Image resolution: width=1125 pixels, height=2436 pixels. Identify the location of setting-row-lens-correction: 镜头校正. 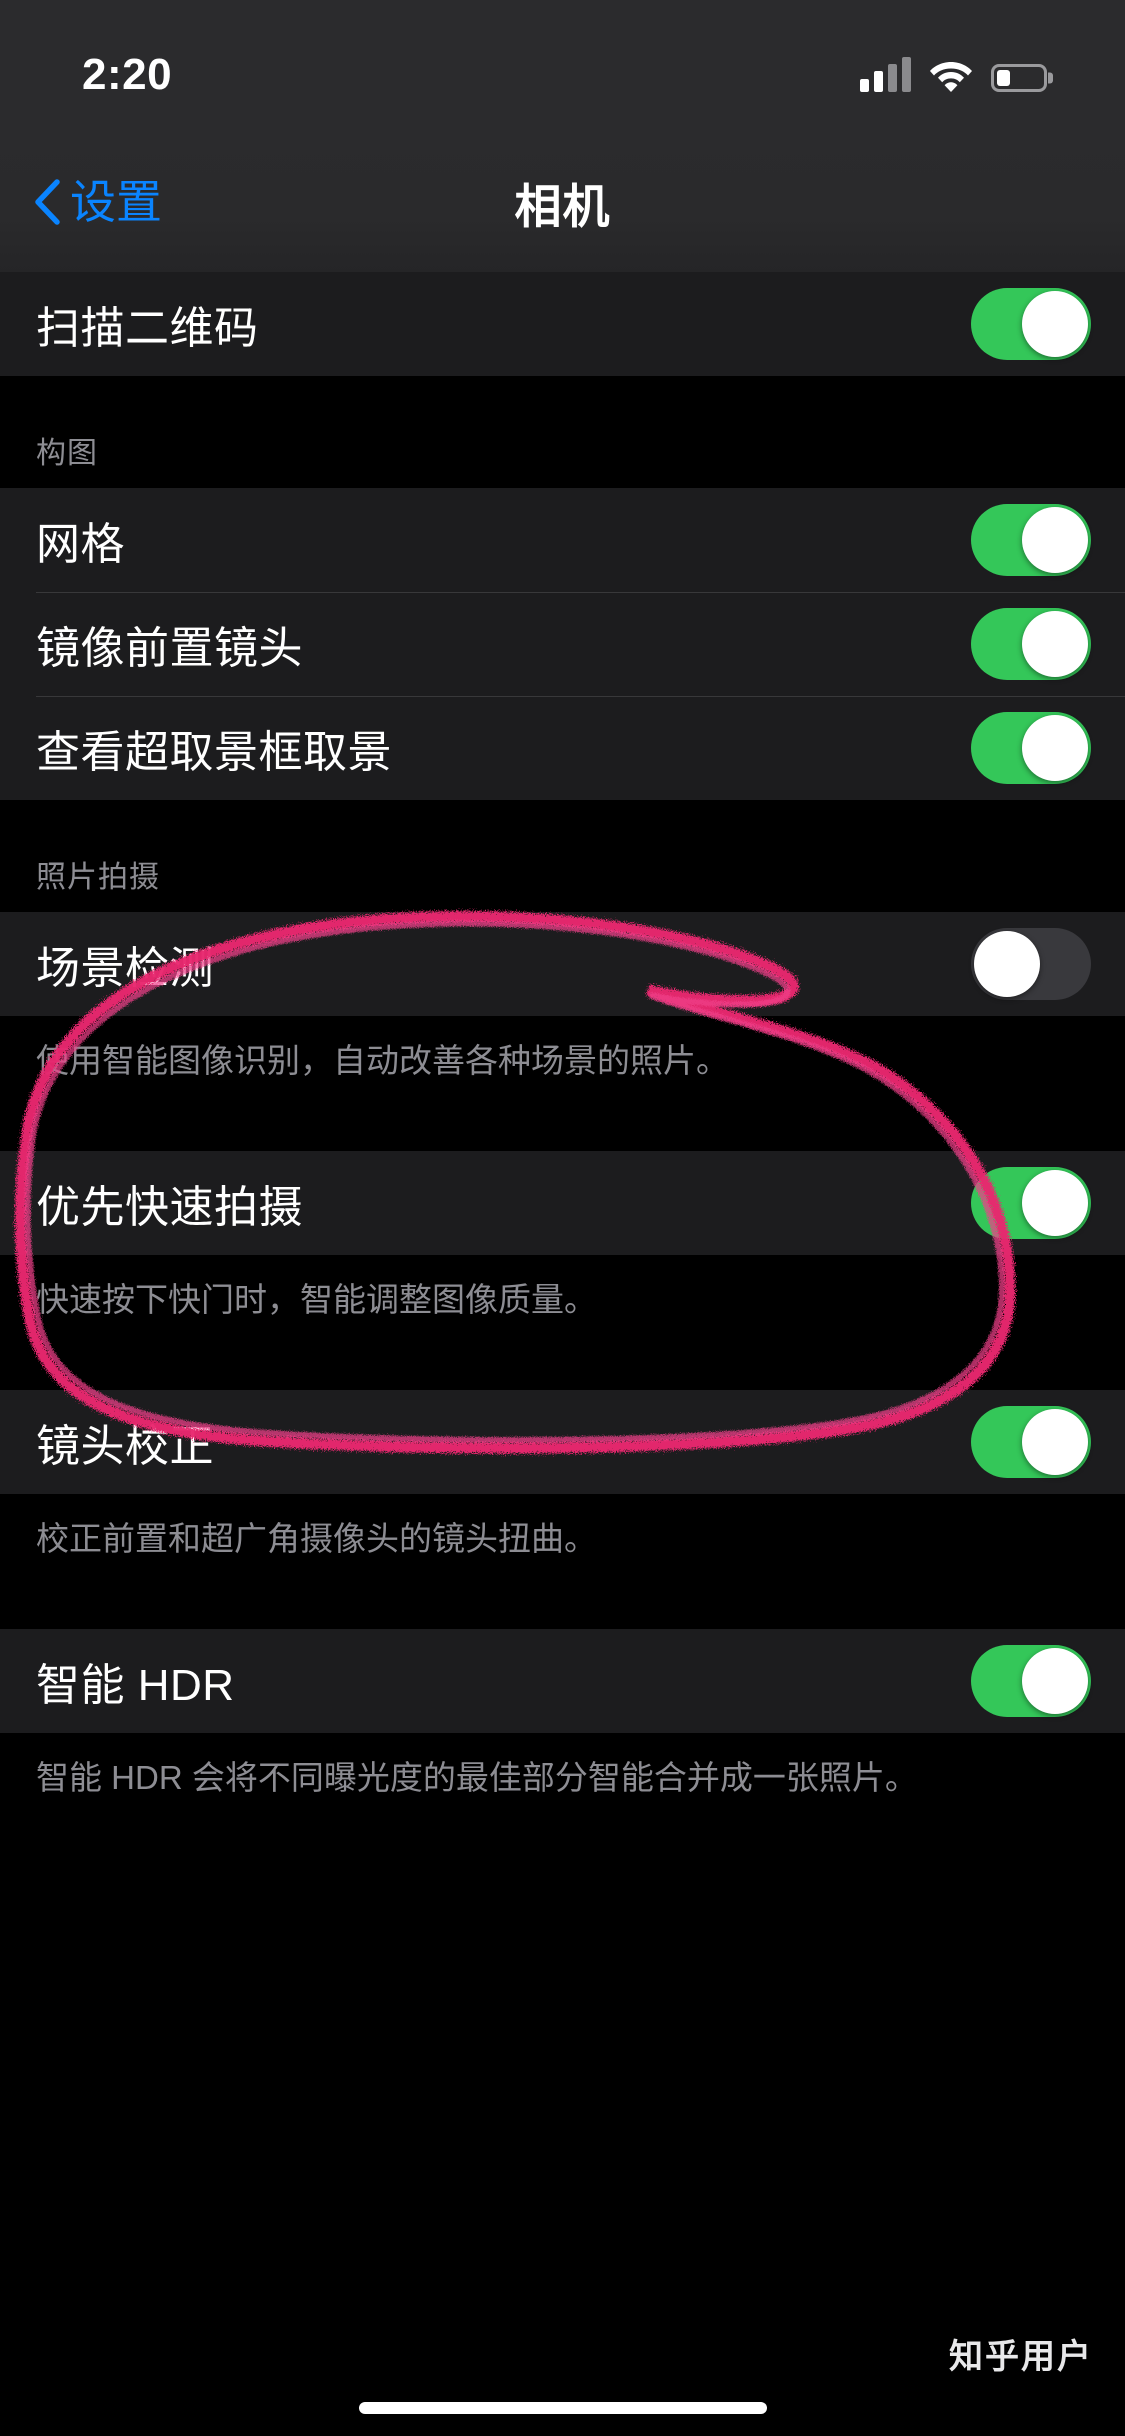
(562, 1441).